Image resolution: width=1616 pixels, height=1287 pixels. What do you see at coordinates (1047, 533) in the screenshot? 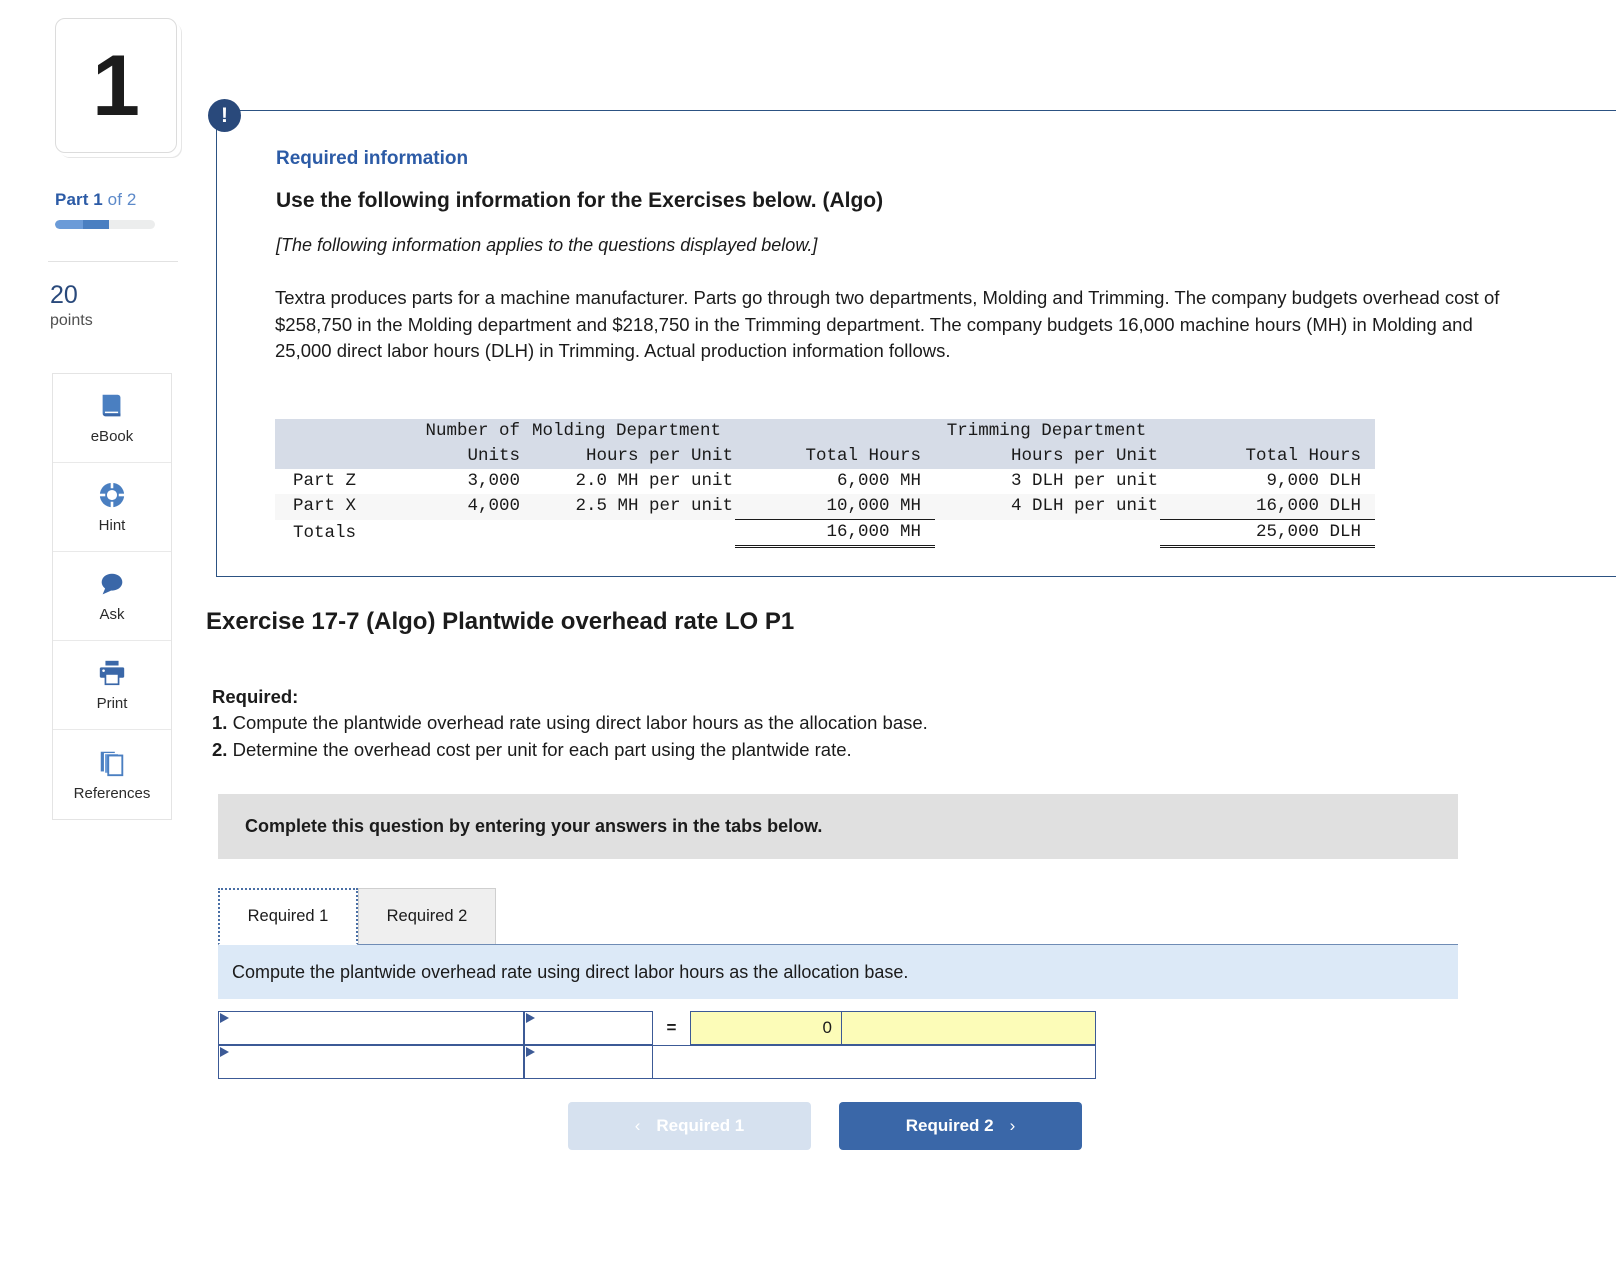
I see `totals-trimming-hpu` at bounding box center [1047, 533].